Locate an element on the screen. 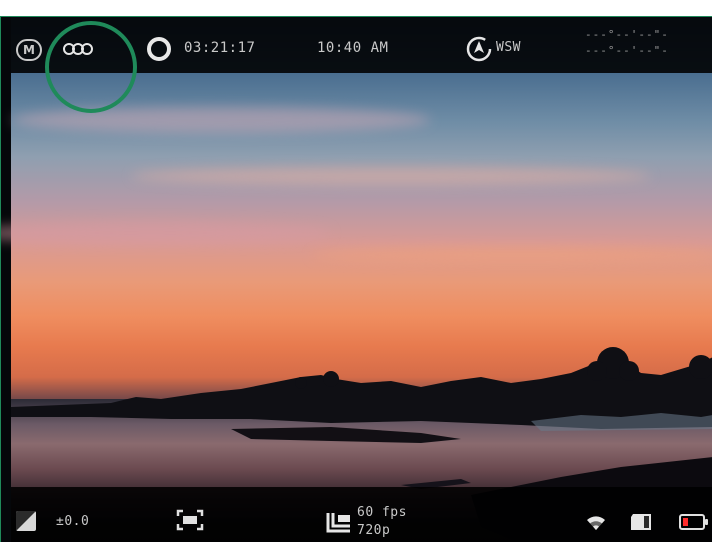 The height and width of the screenshot is (542, 714). mode-badge: M is located at coordinates (29, 50).